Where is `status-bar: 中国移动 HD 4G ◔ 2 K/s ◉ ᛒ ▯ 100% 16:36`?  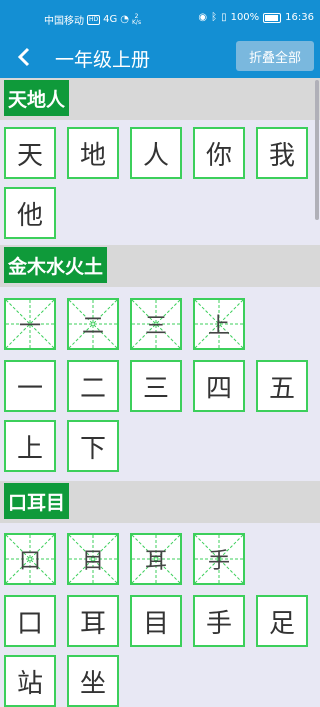 status-bar: 中国移动 HD 4G ◔ 2 K/s ◉ ᛒ ▯ 100% 16:36 is located at coordinates (160, 18).